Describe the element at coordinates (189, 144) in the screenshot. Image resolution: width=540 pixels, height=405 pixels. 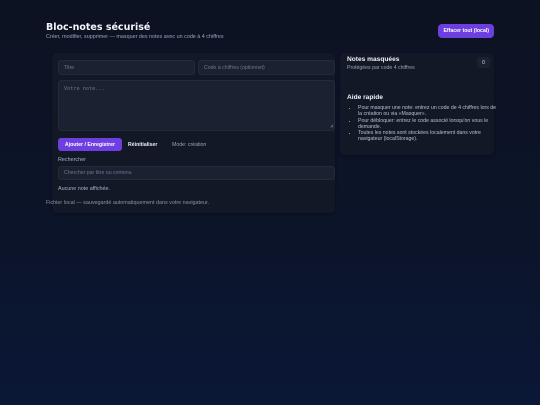
I see `mode-status: Mode: création` at that location.